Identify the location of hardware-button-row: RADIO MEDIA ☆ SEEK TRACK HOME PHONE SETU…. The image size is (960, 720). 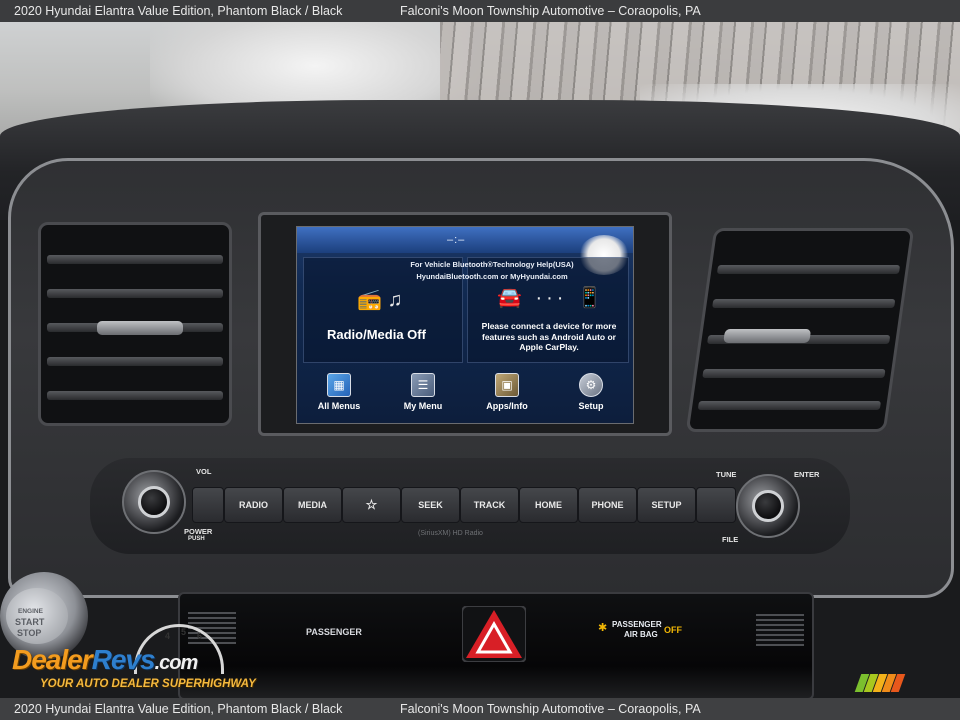
(464, 505).